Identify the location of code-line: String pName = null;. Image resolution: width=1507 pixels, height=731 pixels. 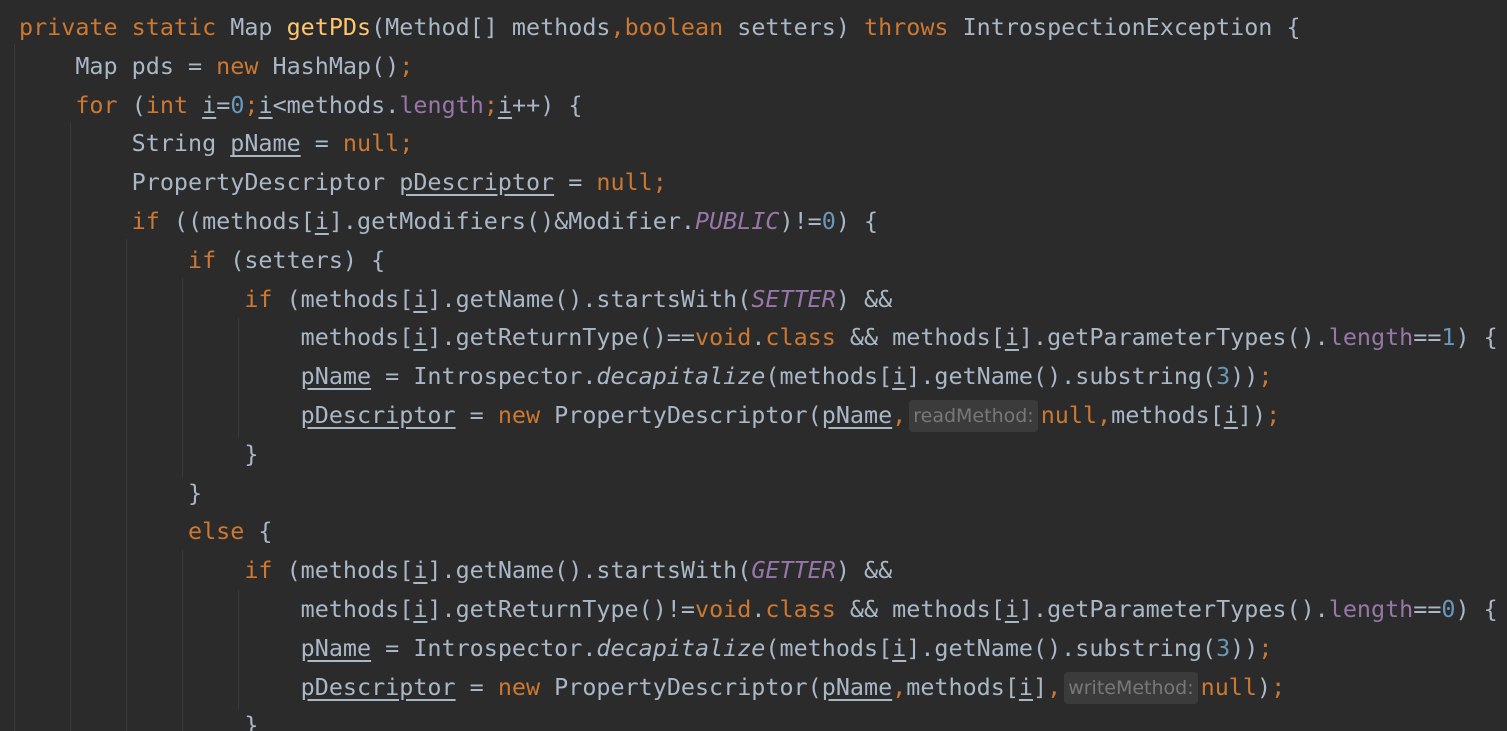
(216, 143).